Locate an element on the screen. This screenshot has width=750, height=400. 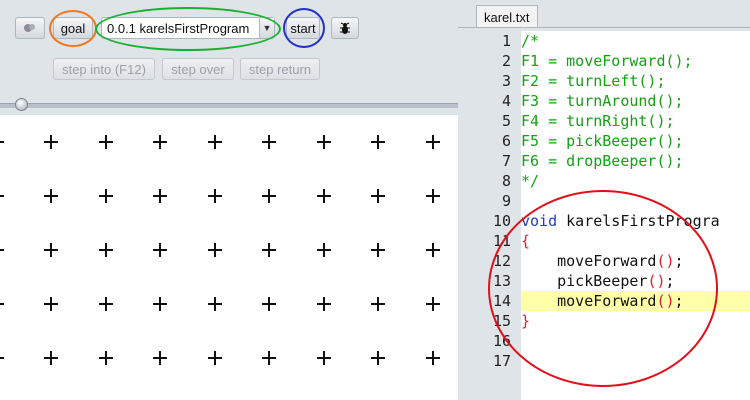
step-into-button: step into (F12) is located at coordinates (104, 69).